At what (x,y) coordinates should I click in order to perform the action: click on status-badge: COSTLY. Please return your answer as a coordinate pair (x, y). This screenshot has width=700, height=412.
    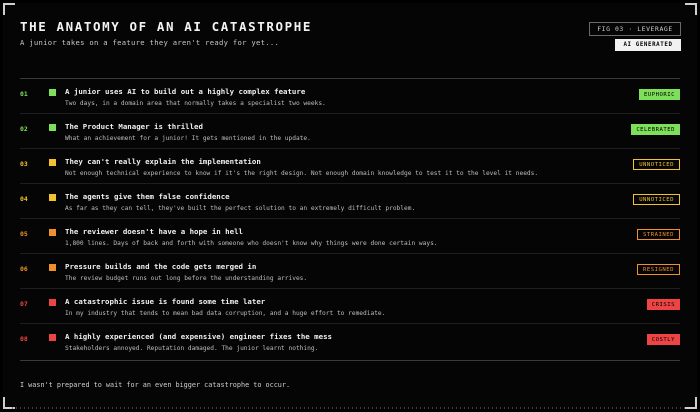
    Looking at the image, I should click on (663, 339).